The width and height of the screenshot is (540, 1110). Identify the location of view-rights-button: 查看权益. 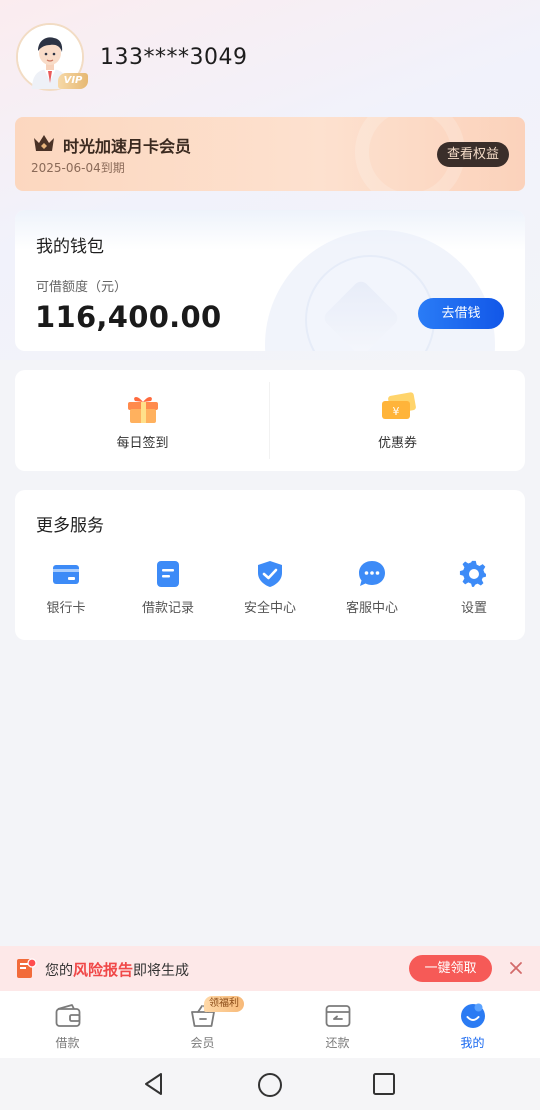
(473, 154).